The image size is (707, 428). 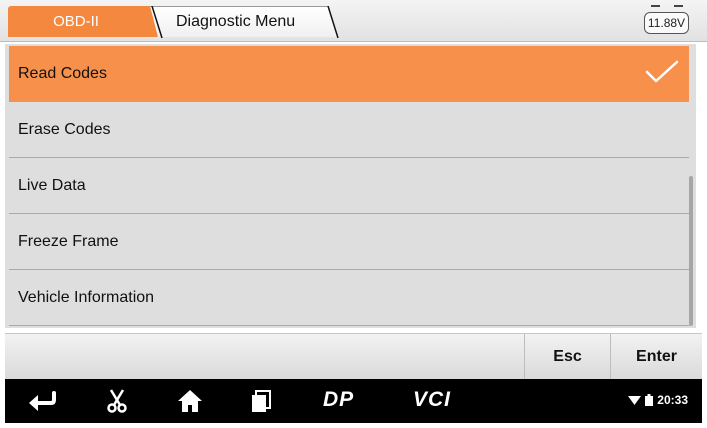 I want to click on breadcrumb-obd2: OBD-II, so click(x=83, y=21).